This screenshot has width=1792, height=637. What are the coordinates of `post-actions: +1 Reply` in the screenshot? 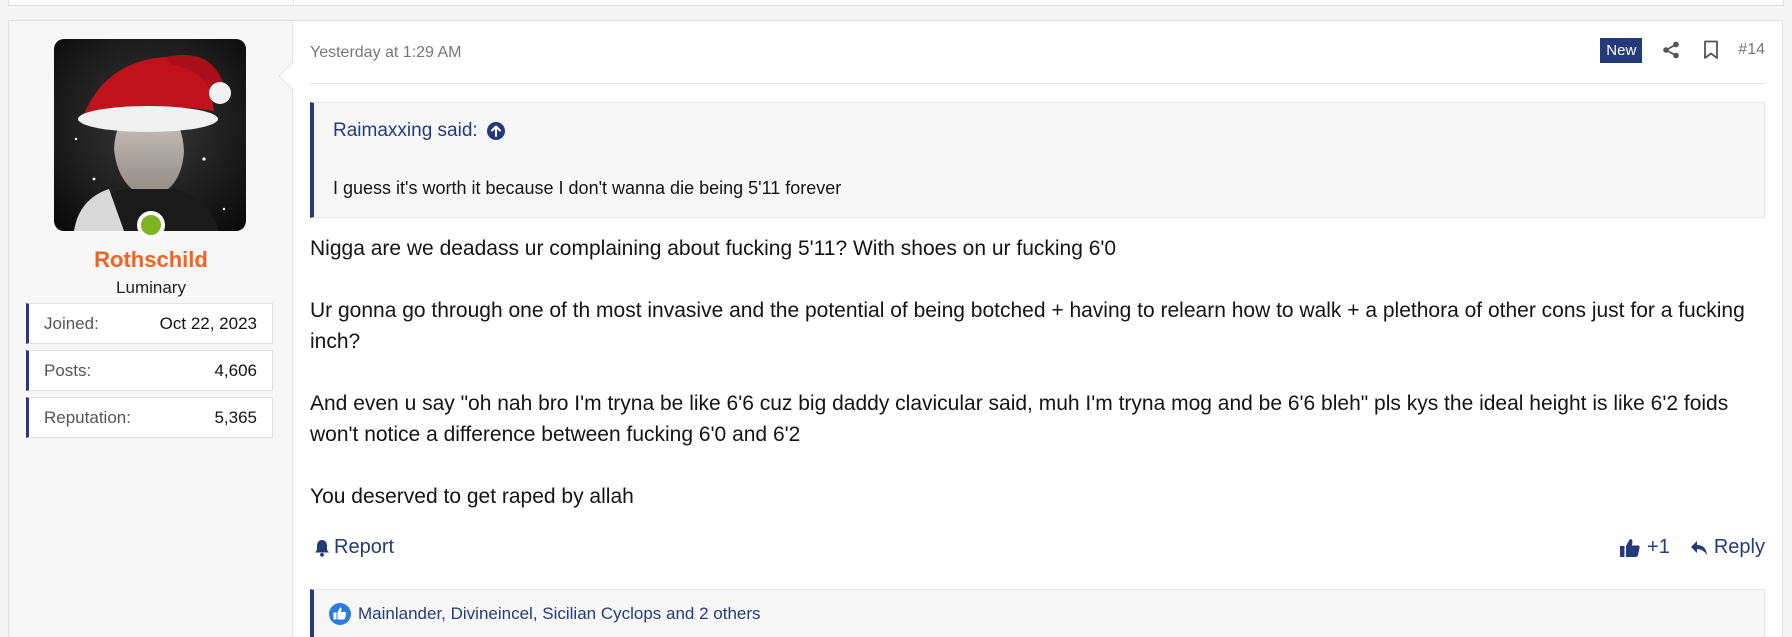 It's located at (1692, 547).